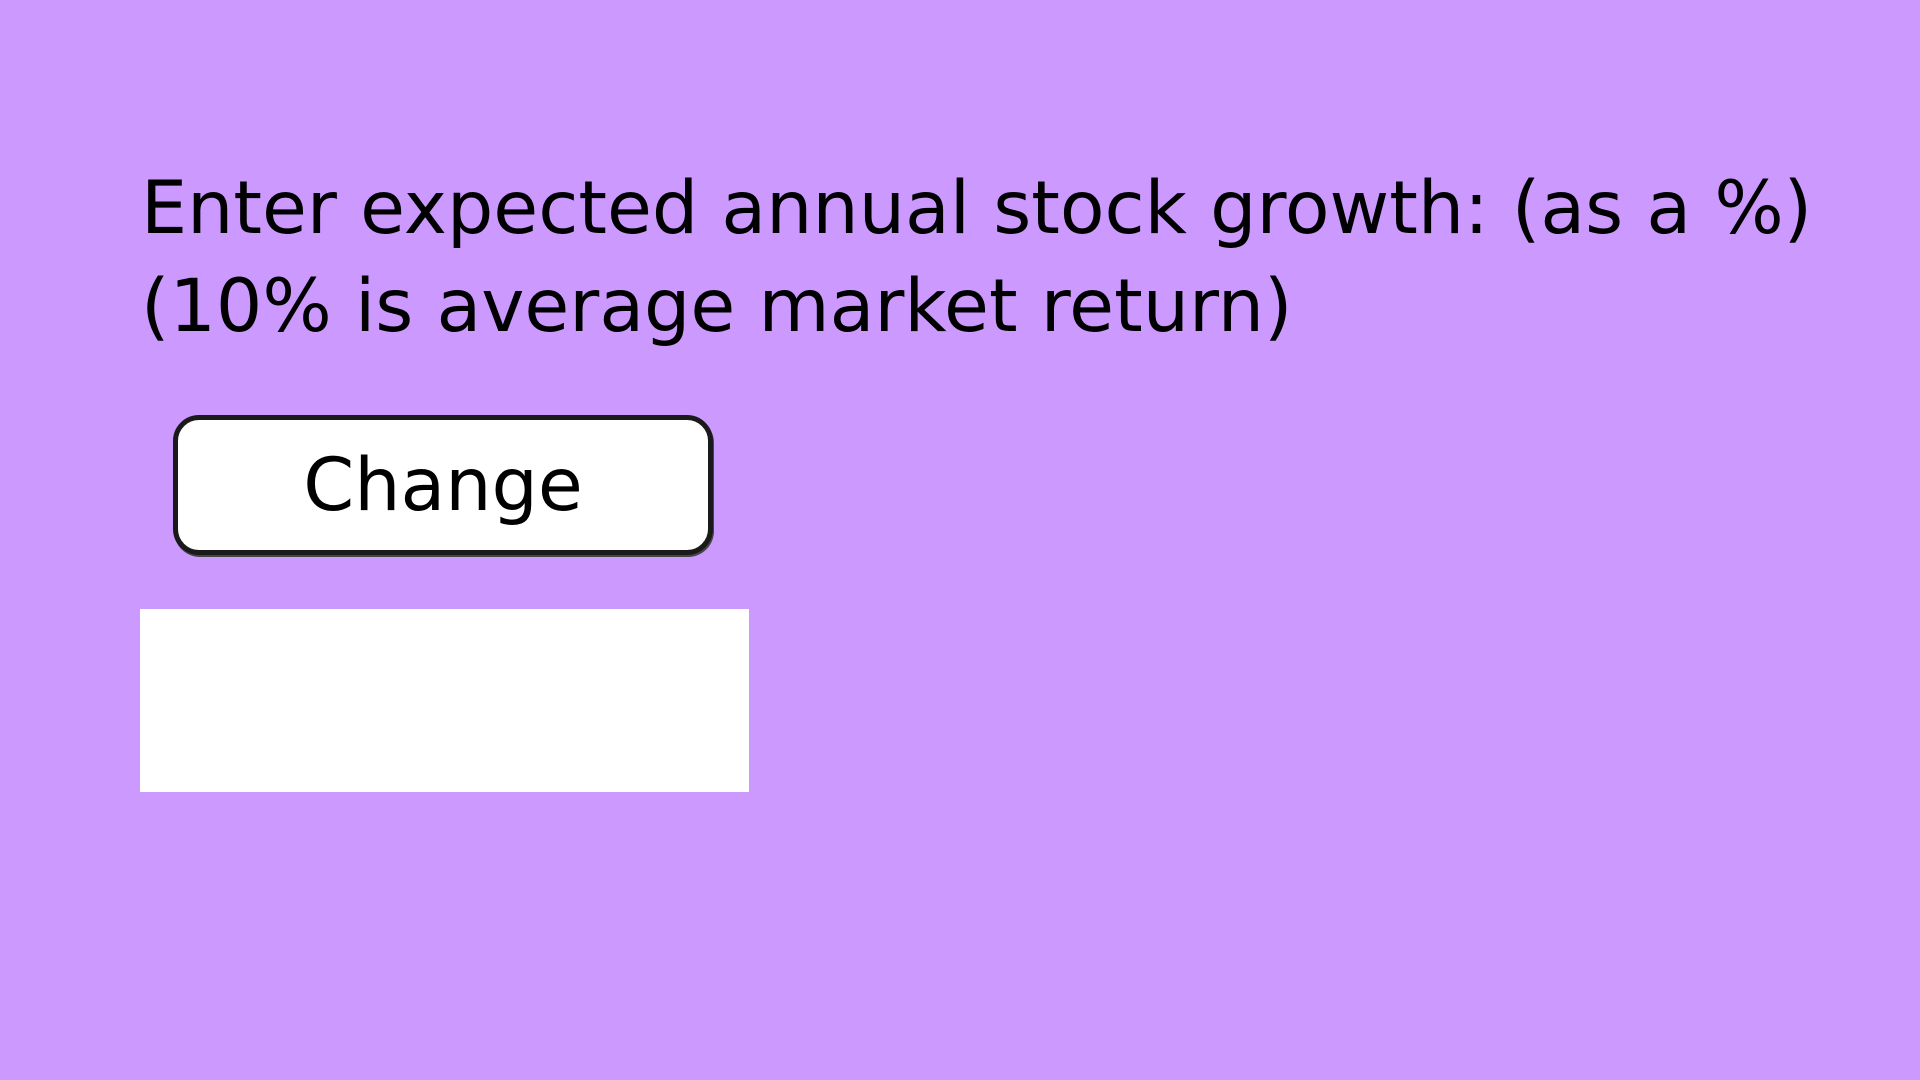 This screenshot has height=1080, width=1920. I want to click on change-button: Change, so click(443, 485).